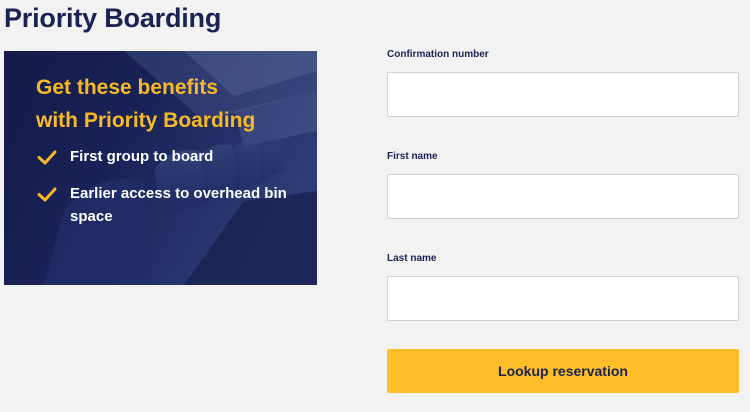  I want to click on last-name-label: Last name, so click(412, 258).